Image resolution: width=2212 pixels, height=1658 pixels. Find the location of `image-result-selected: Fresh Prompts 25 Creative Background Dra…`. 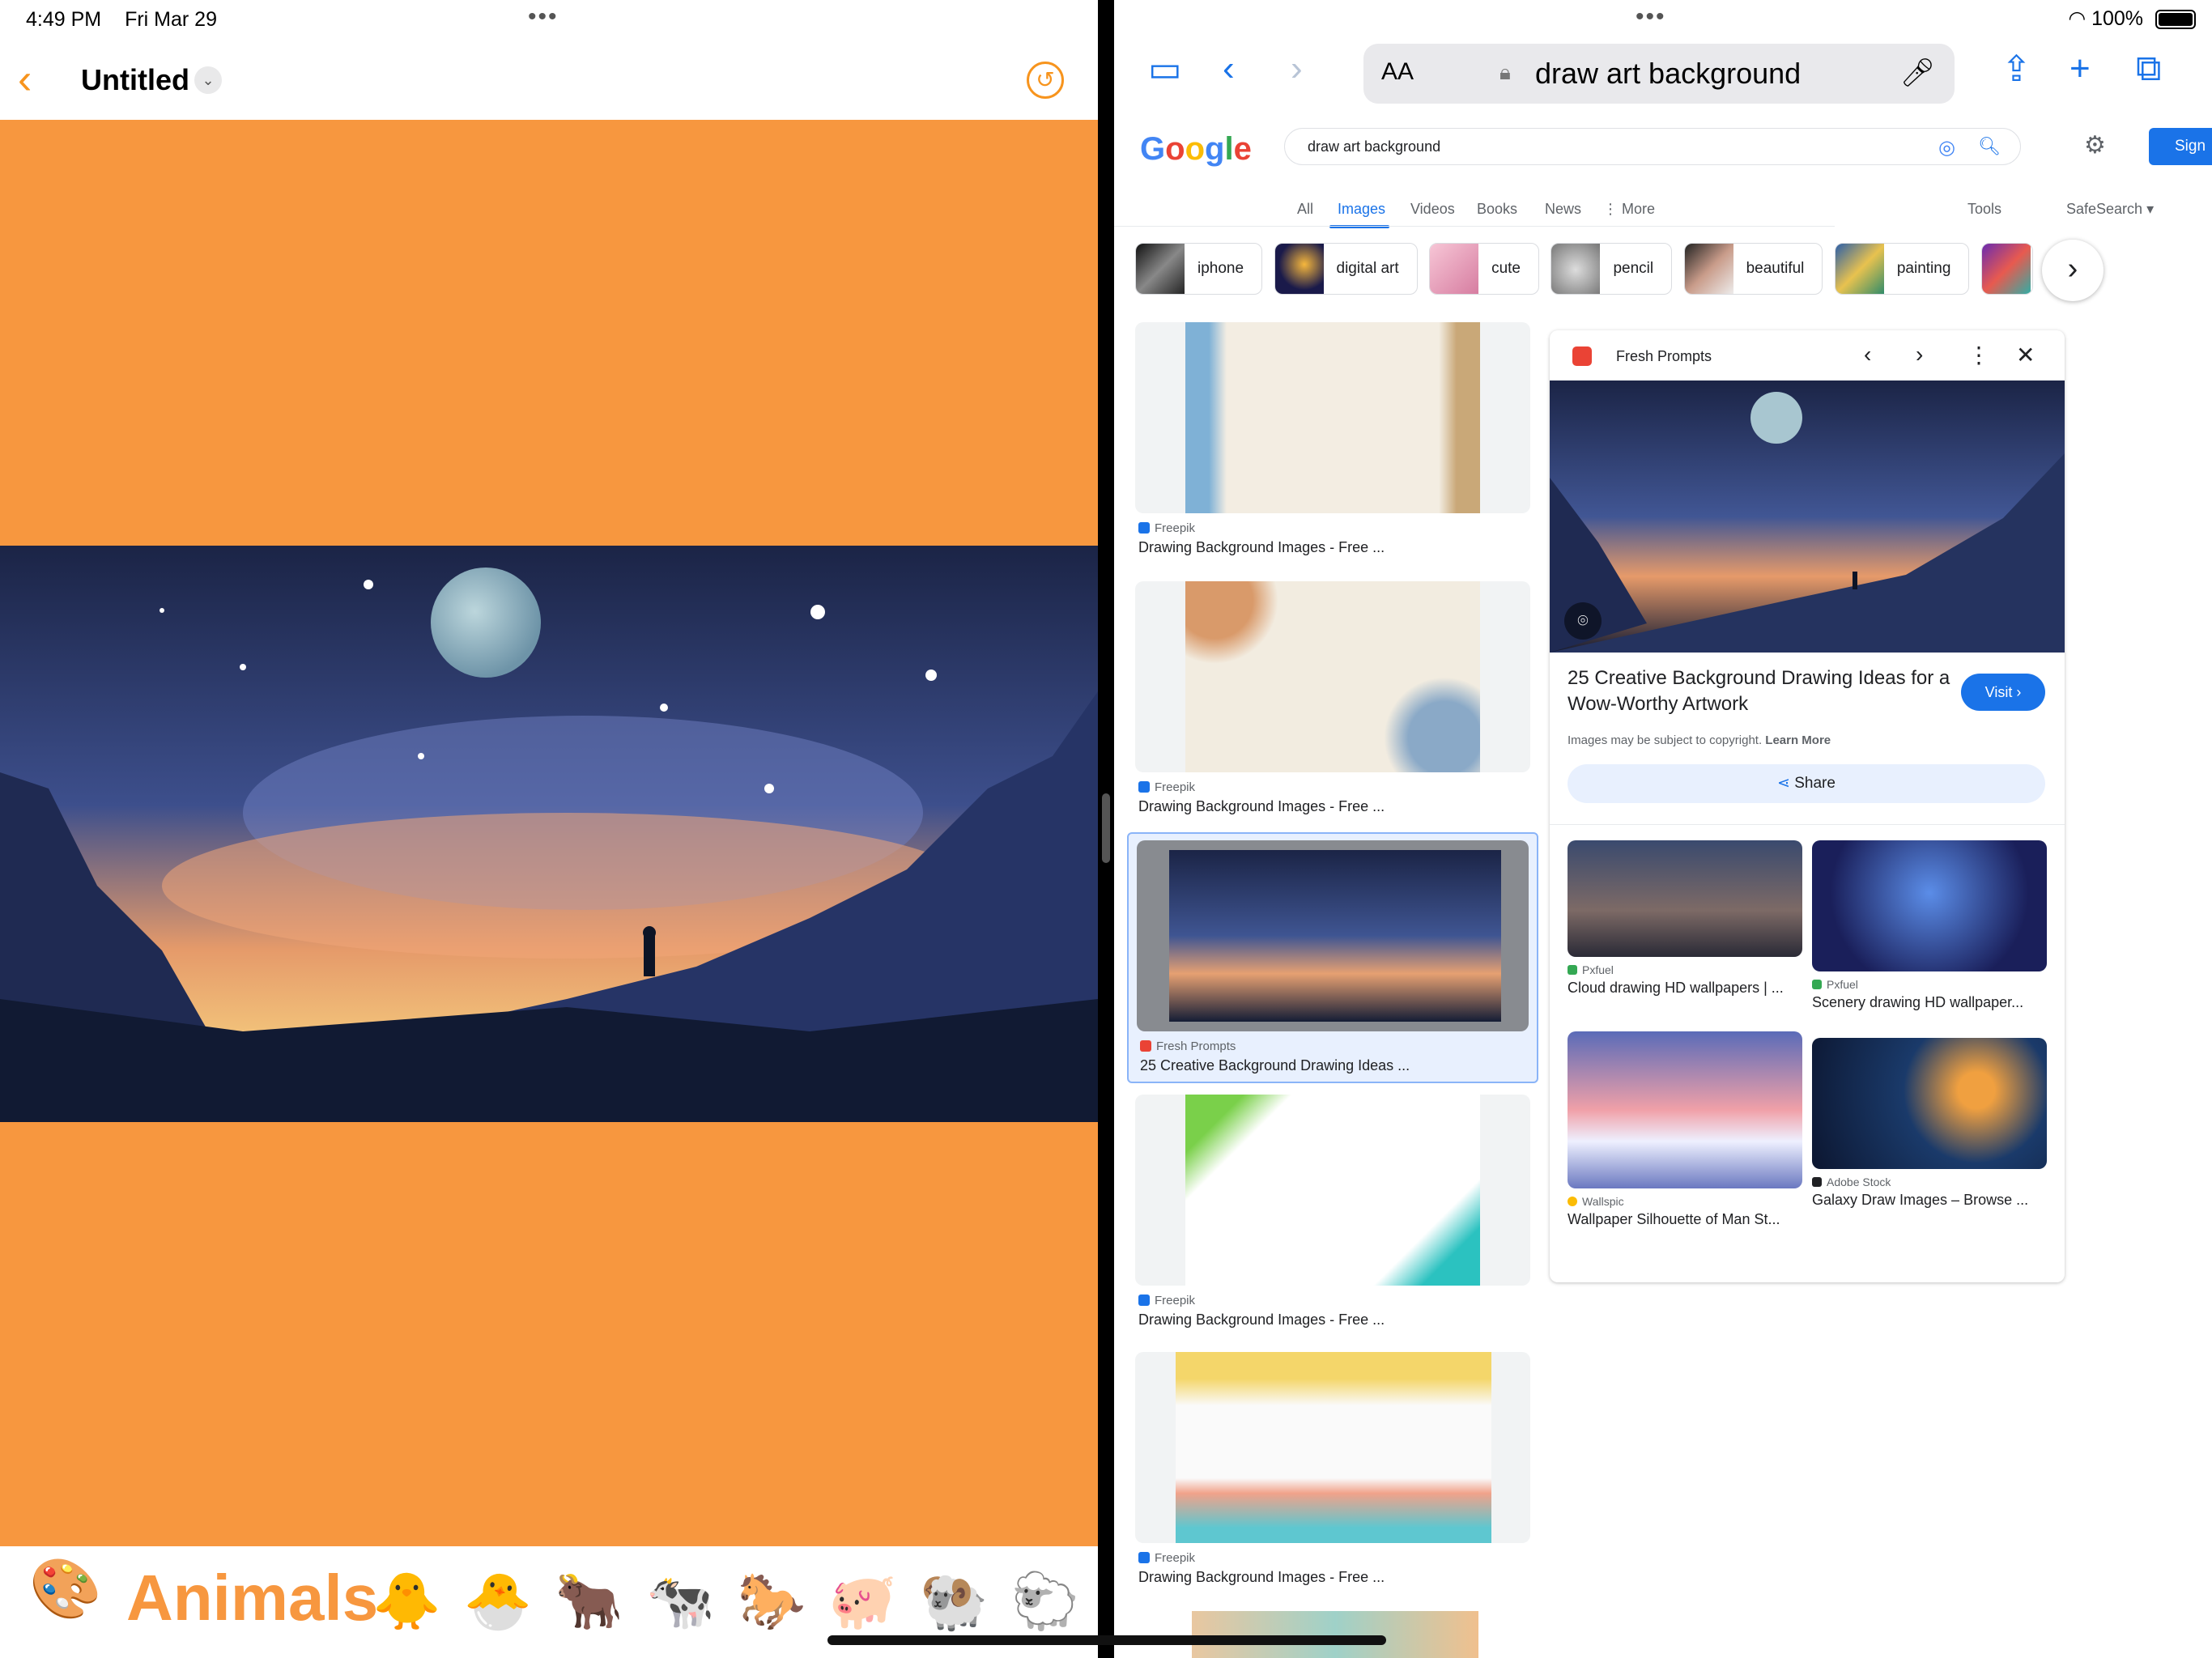

image-result-selected: Fresh Prompts 25 Creative Background Dra… is located at coordinates (1332, 957).